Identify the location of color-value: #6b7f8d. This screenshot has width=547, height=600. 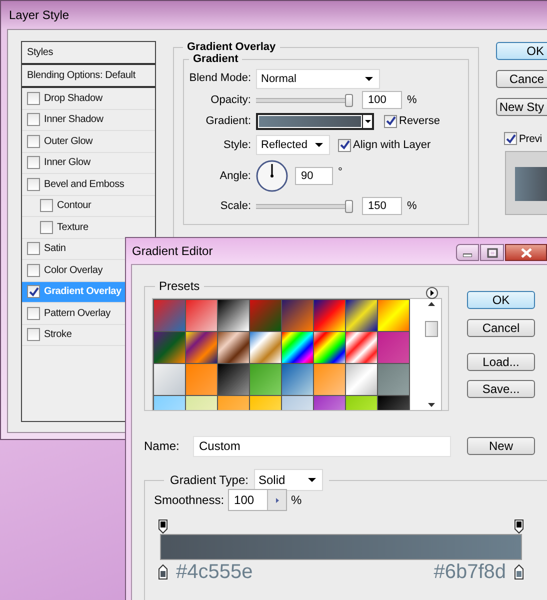
(470, 572).